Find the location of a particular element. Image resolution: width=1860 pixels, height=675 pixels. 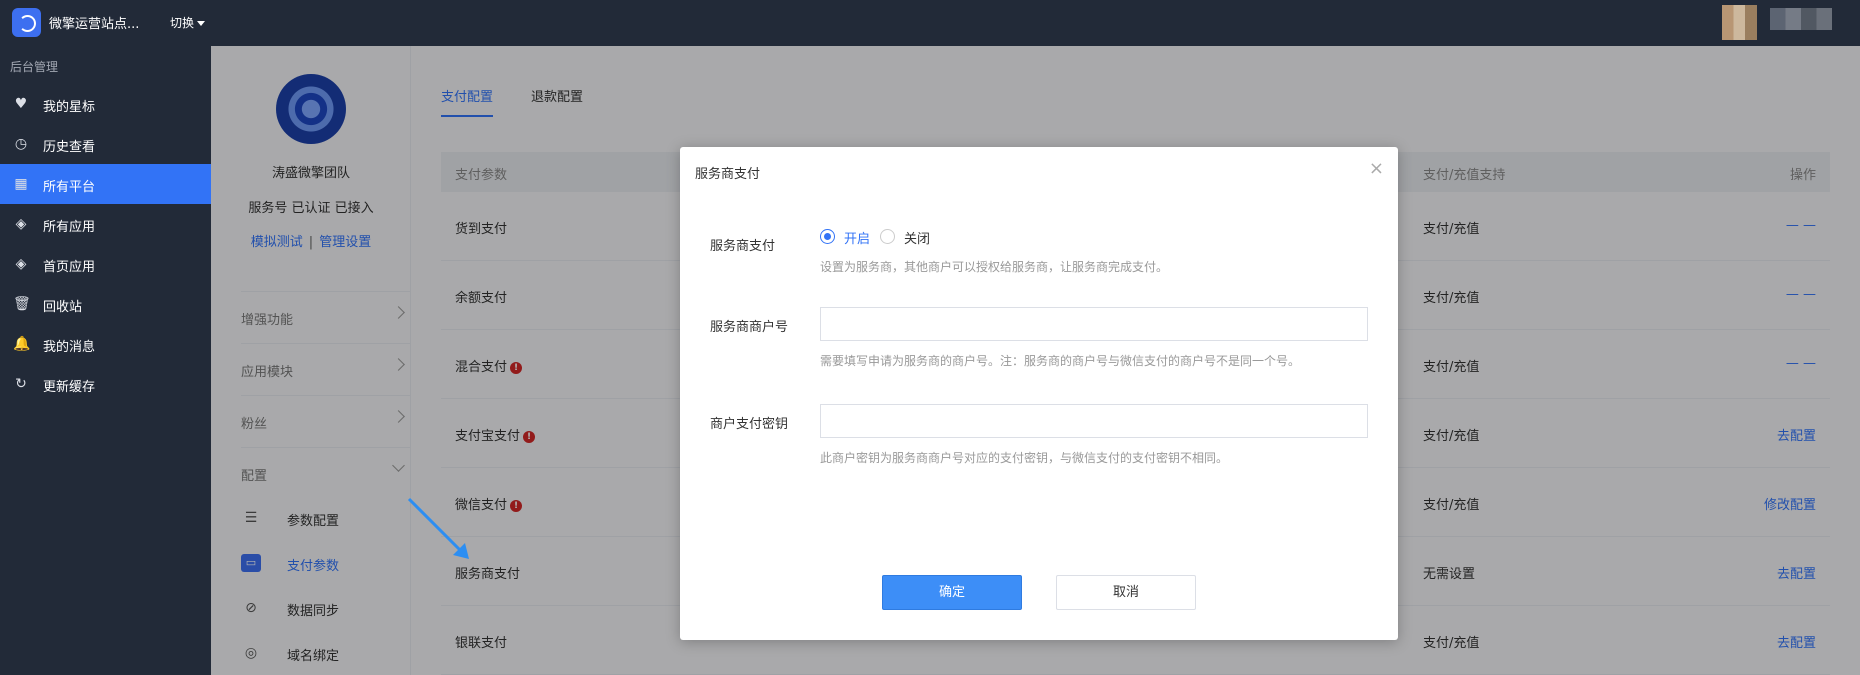

dialog-title: 服务商支付 is located at coordinates (728, 174).